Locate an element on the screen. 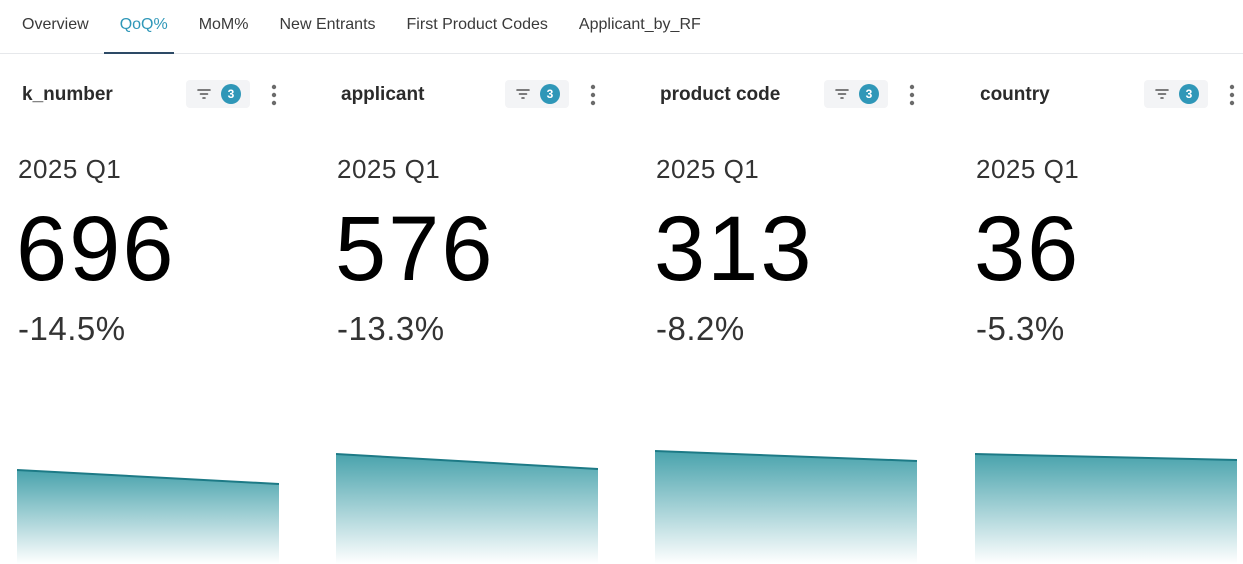 This screenshot has width=1243, height=564. kpi-value: 576 is located at coordinates (415, 249).